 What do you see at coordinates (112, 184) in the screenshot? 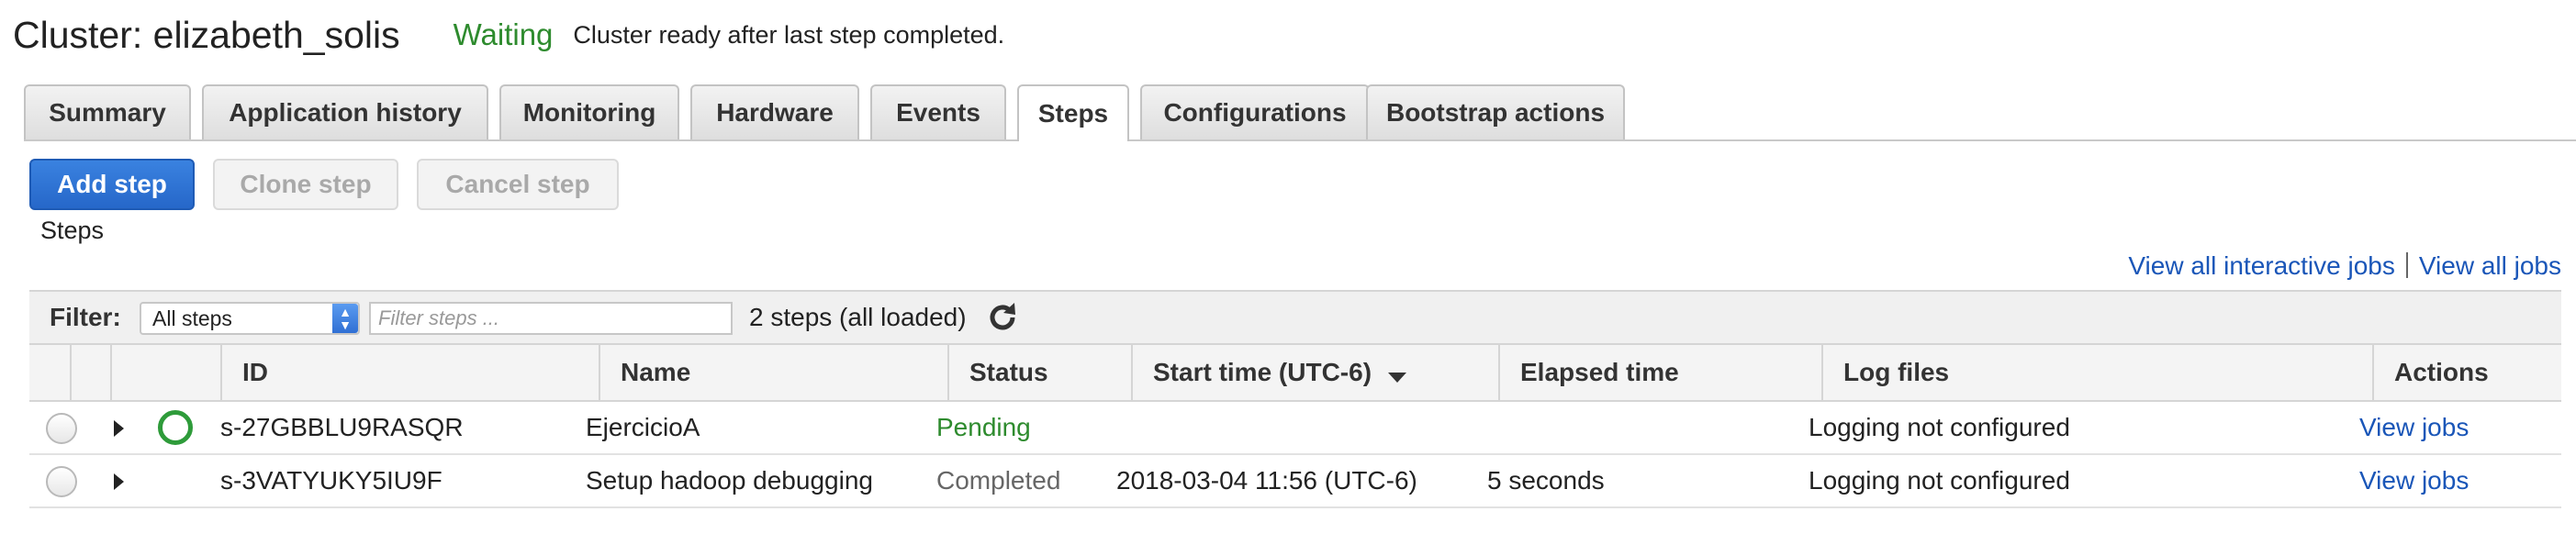
I see `add-step-button: Add step` at bounding box center [112, 184].